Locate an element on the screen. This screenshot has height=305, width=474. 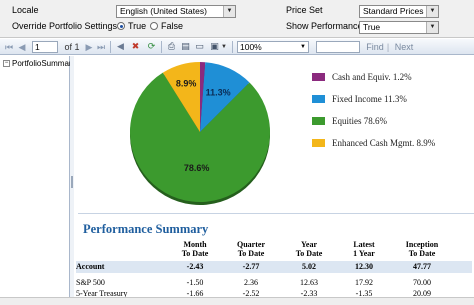
header-inception-to-date: Inception To Date is located at coordinates (422, 249).